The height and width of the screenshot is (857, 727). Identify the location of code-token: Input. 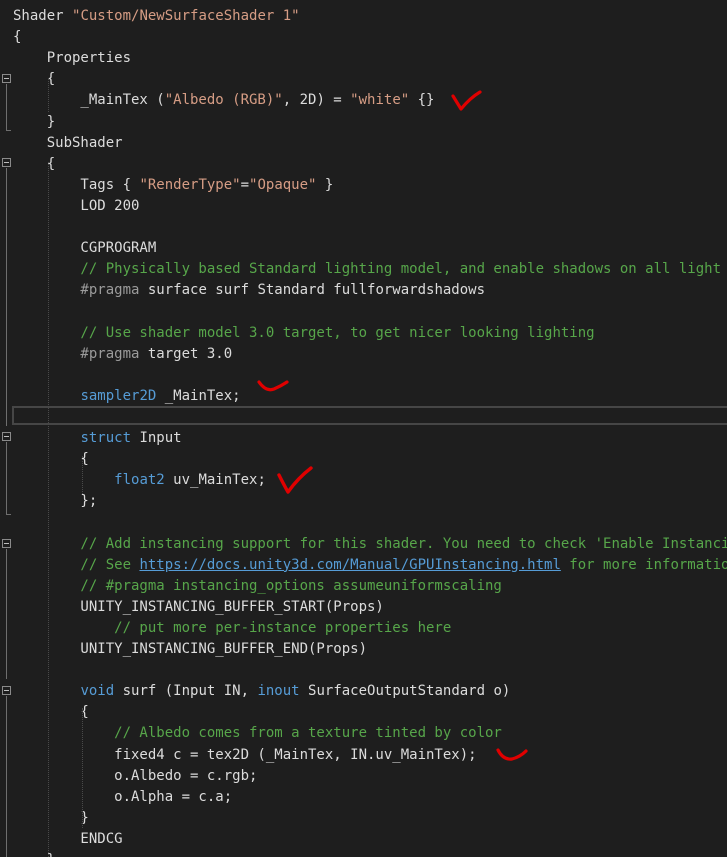
(156, 438).